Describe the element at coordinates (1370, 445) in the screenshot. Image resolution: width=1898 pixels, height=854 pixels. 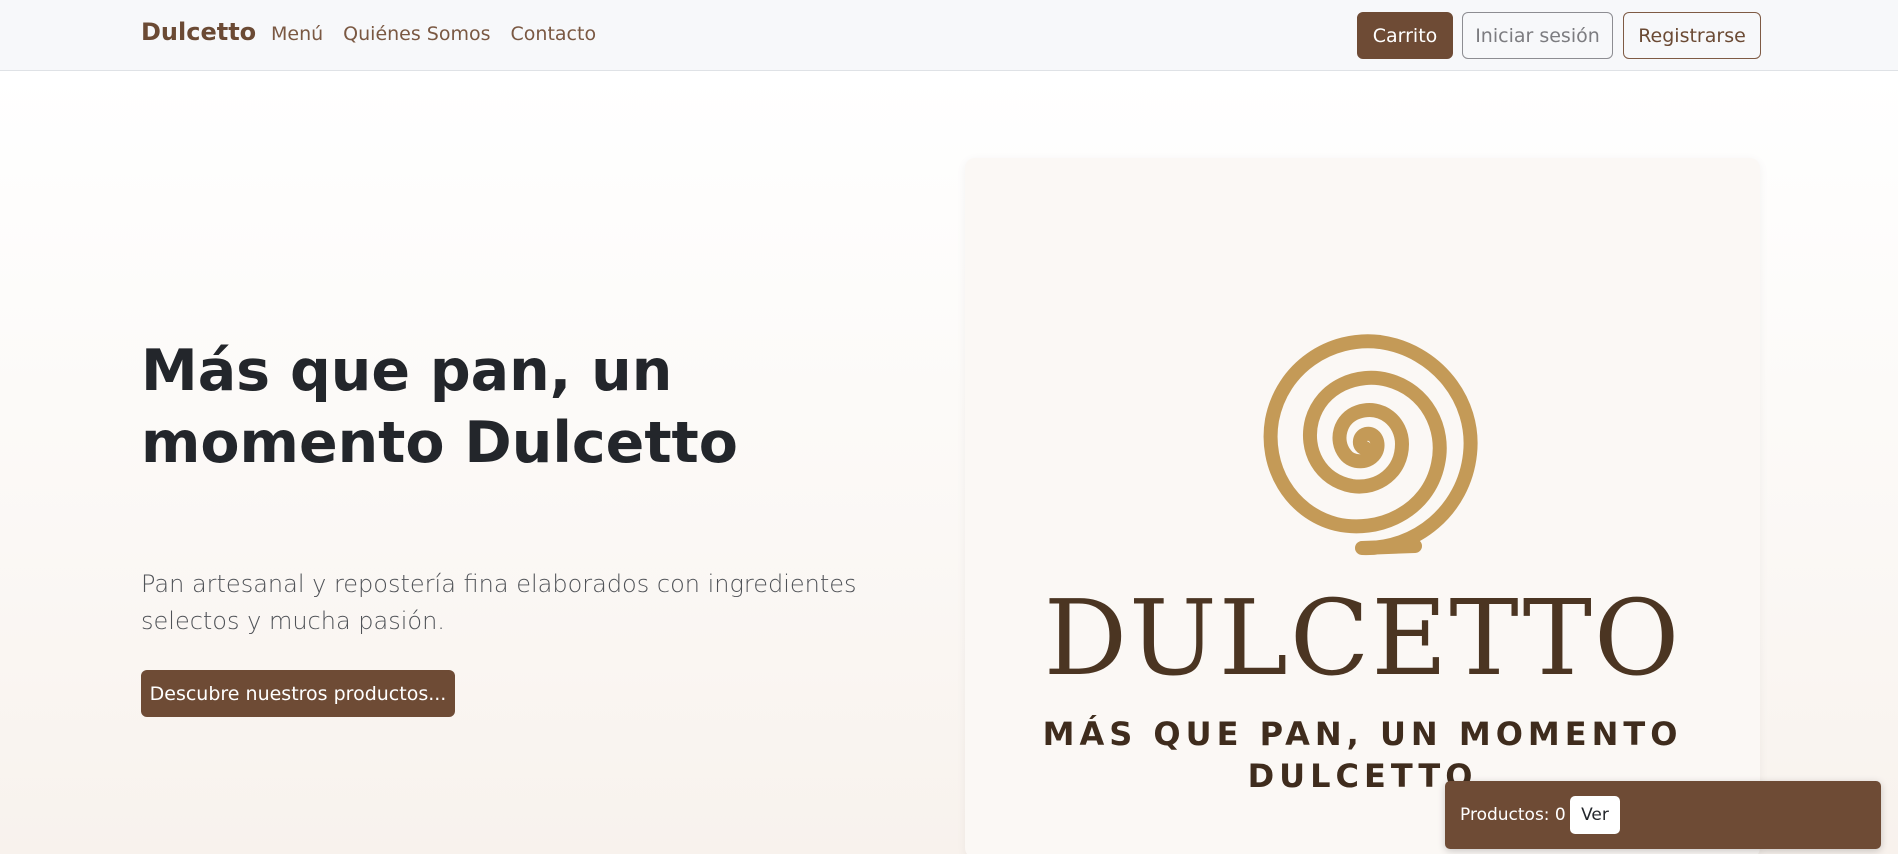
I see `spiral-logo-icon` at that location.